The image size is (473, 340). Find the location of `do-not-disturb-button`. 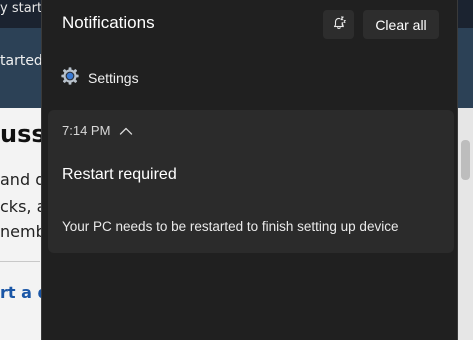

do-not-disturb-button is located at coordinates (338, 24).